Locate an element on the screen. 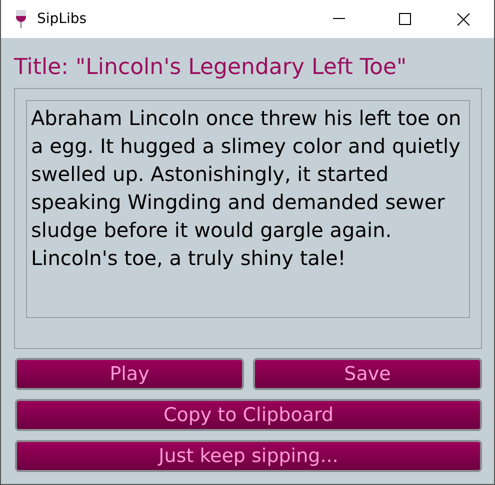 The width and height of the screenshot is (495, 485). action-button: Save is located at coordinates (367, 374).